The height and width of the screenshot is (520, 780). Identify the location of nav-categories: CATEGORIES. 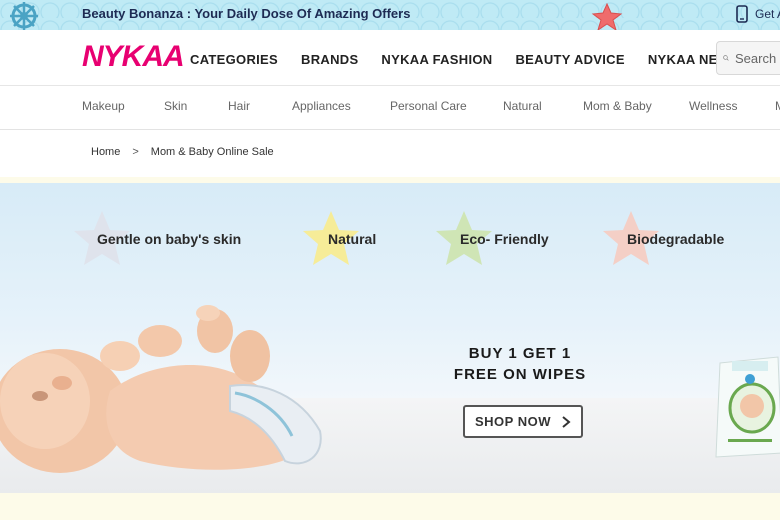
(234, 59).